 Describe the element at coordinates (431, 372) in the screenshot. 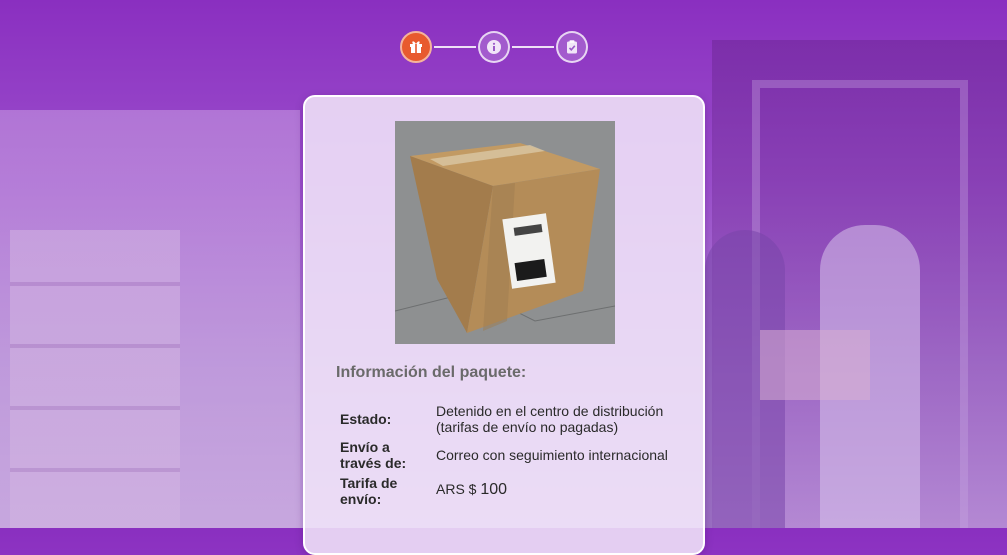

I see `package-info-title: Información del paquete:` at that location.